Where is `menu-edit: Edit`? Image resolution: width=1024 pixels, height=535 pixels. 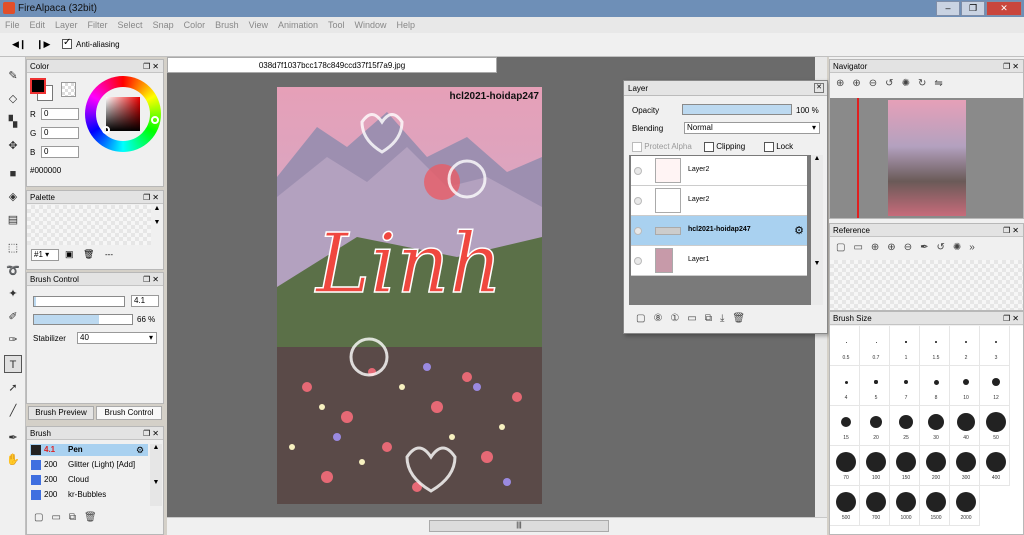 menu-edit: Edit is located at coordinates (38, 25).